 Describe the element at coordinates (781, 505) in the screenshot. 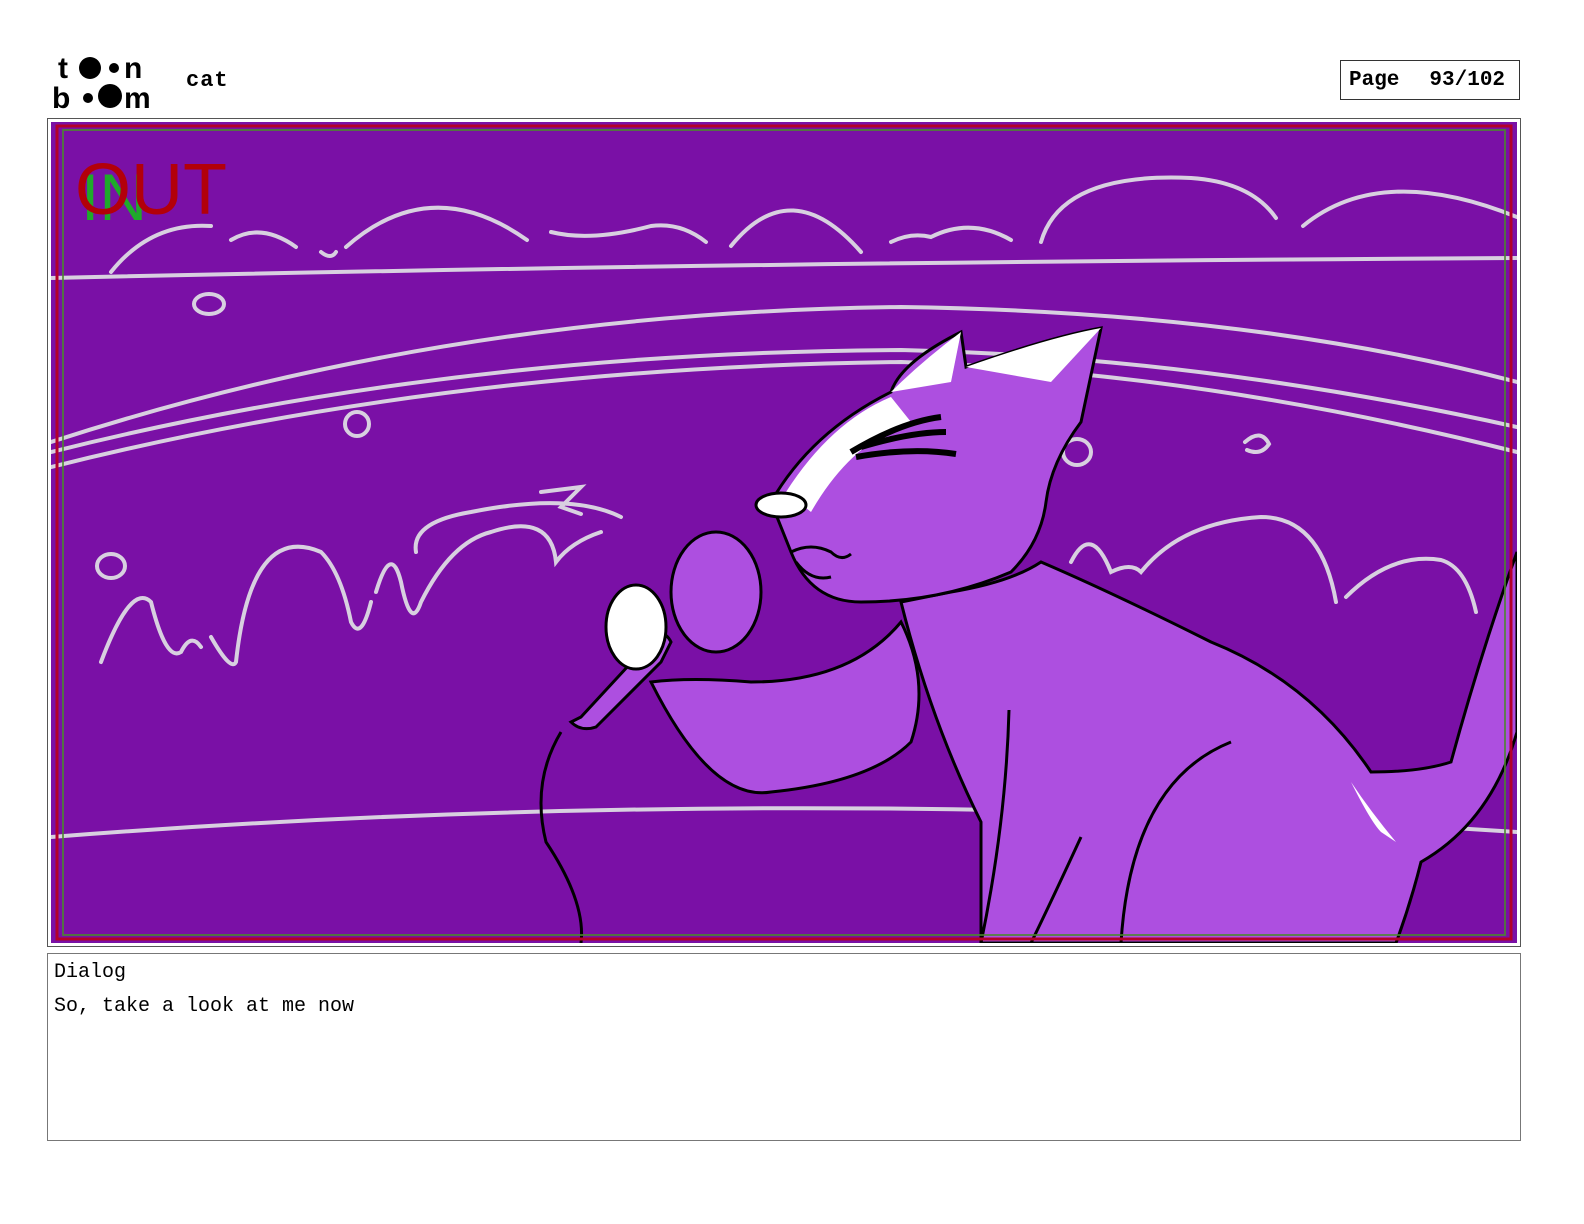

I see `cat-nose` at that location.